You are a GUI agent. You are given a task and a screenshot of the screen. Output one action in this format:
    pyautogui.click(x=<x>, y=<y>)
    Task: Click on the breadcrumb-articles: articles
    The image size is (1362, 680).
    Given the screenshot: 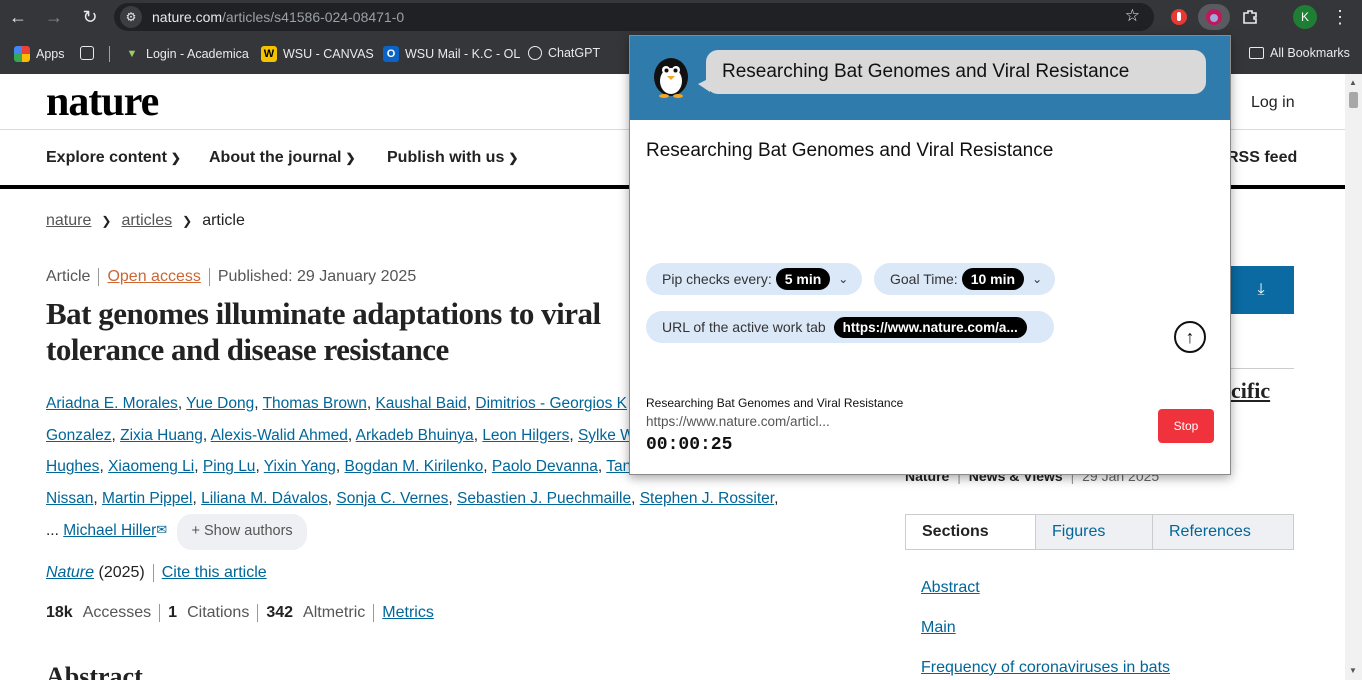 What is the action you would take?
    pyautogui.click(x=146, y=221)
    